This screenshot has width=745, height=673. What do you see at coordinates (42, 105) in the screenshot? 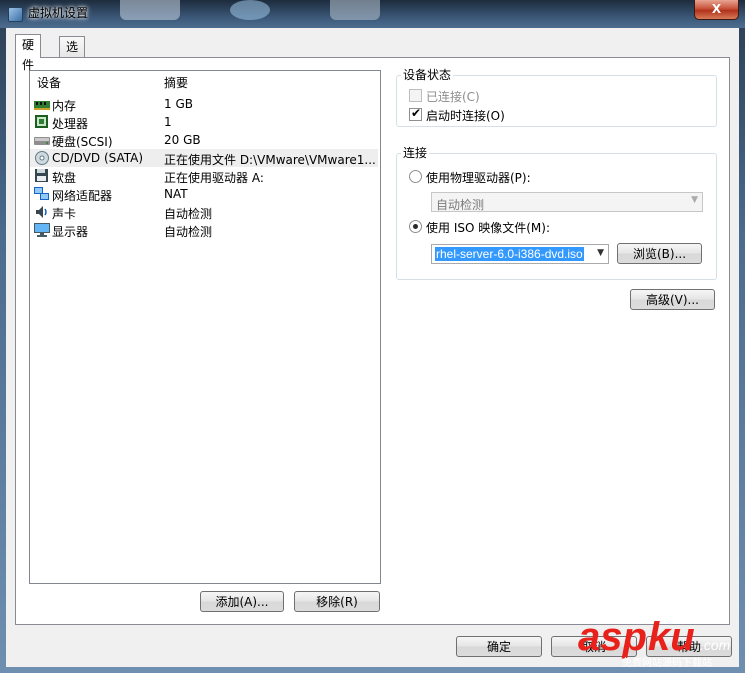
I see `memory-icon` at bounding box center [42, 105].